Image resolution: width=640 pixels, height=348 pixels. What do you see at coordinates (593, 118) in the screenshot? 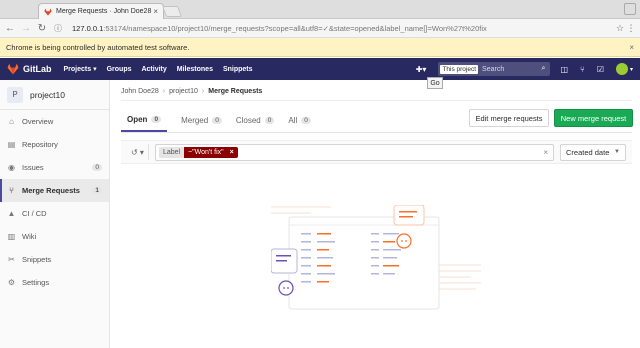
I see `new-merge-request-button: New merge request` at bounding box center [593, 118].